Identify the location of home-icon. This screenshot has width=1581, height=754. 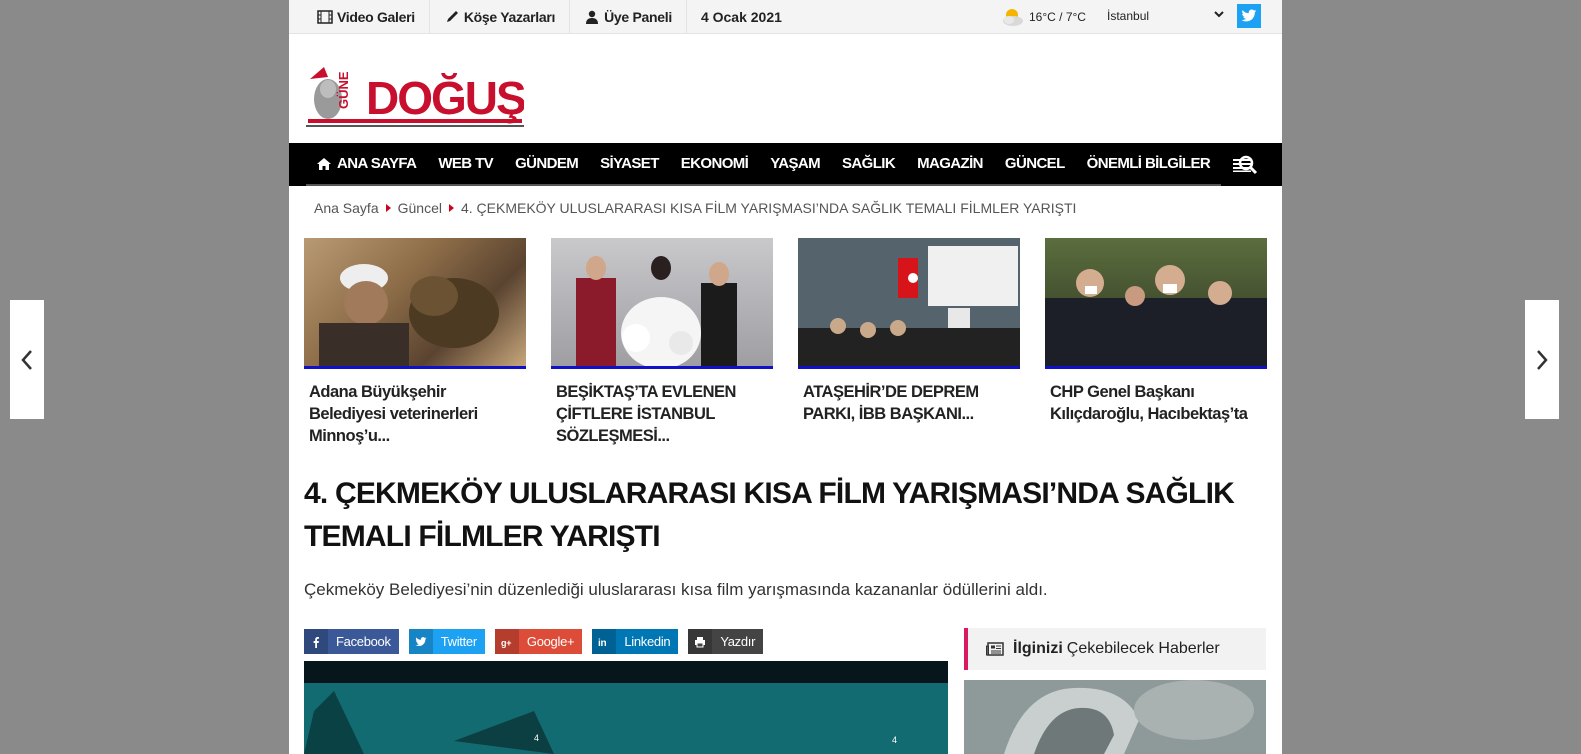
(324, 163).